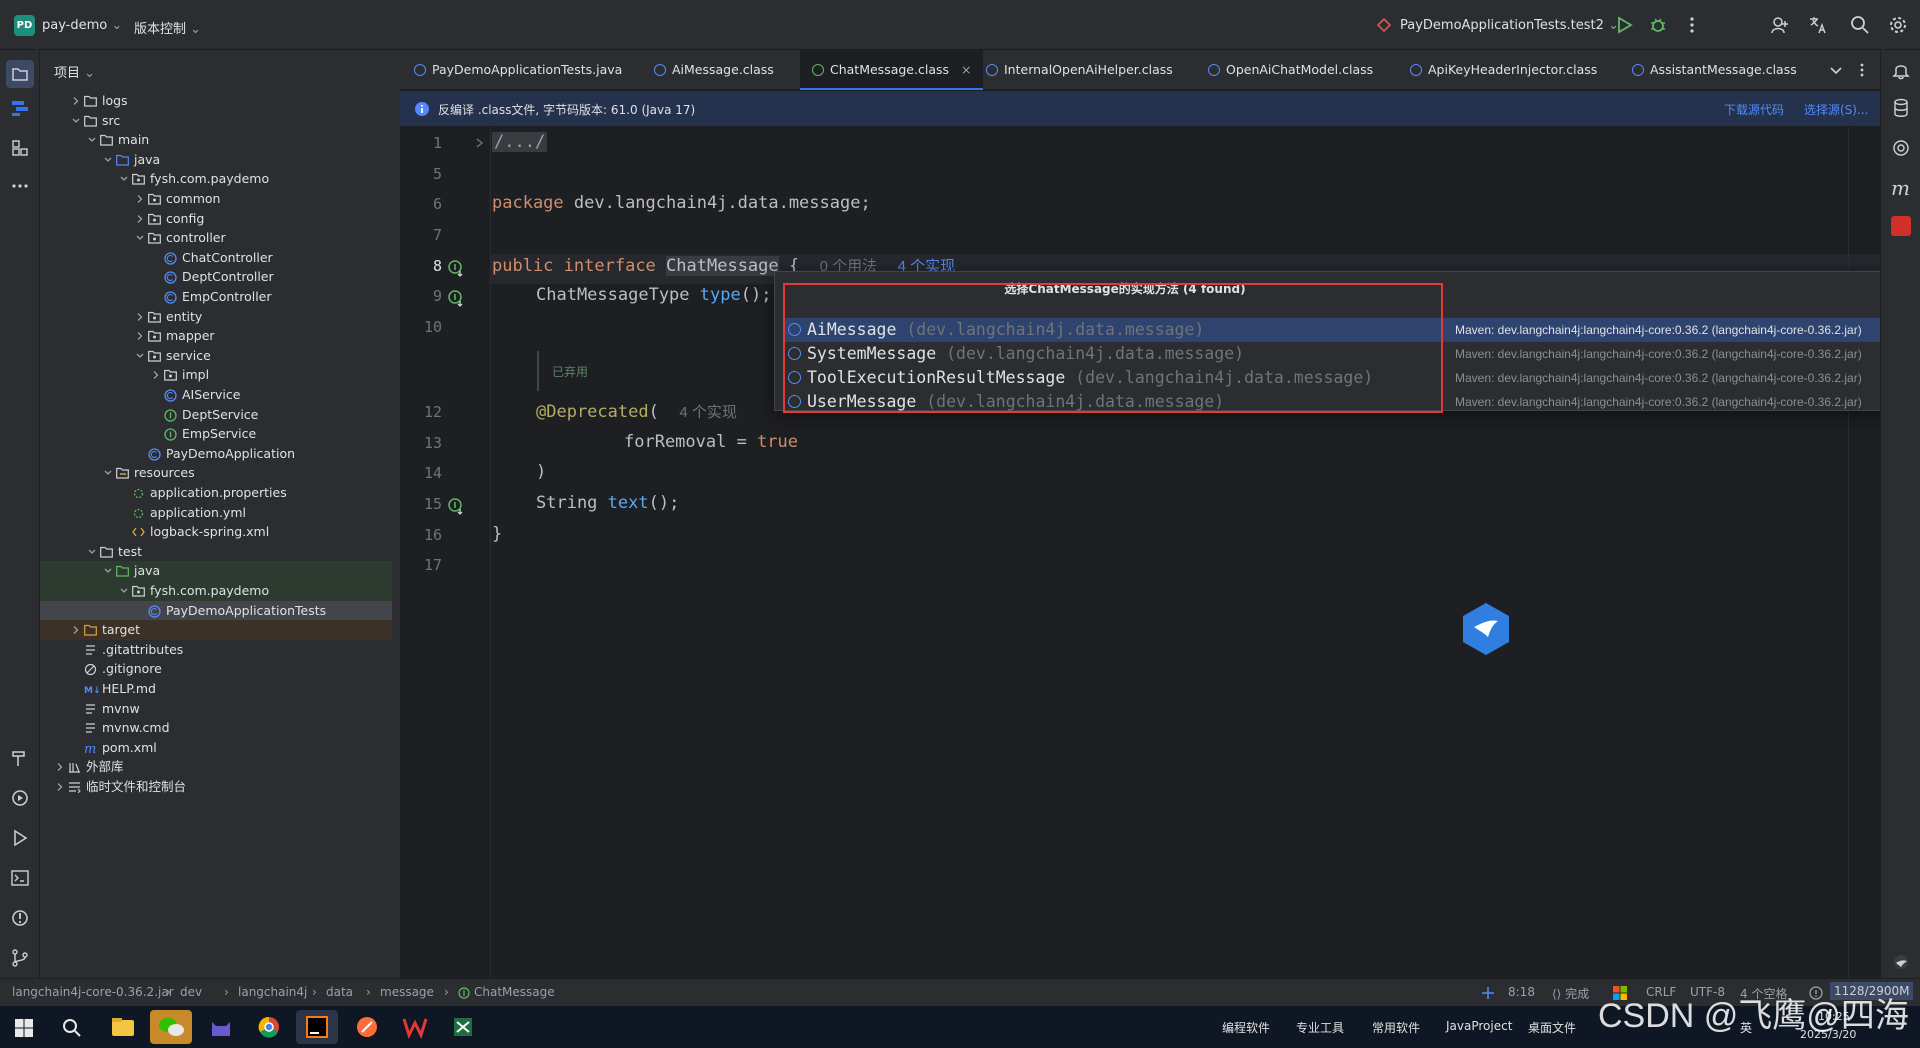 Image resolution: width=1920 pixels, height=1048 pixels. What do you see at coordinates (1521, 992) in the screenshot?
I see `cursor-position: 8:18` at bounding box center [1521, 992].